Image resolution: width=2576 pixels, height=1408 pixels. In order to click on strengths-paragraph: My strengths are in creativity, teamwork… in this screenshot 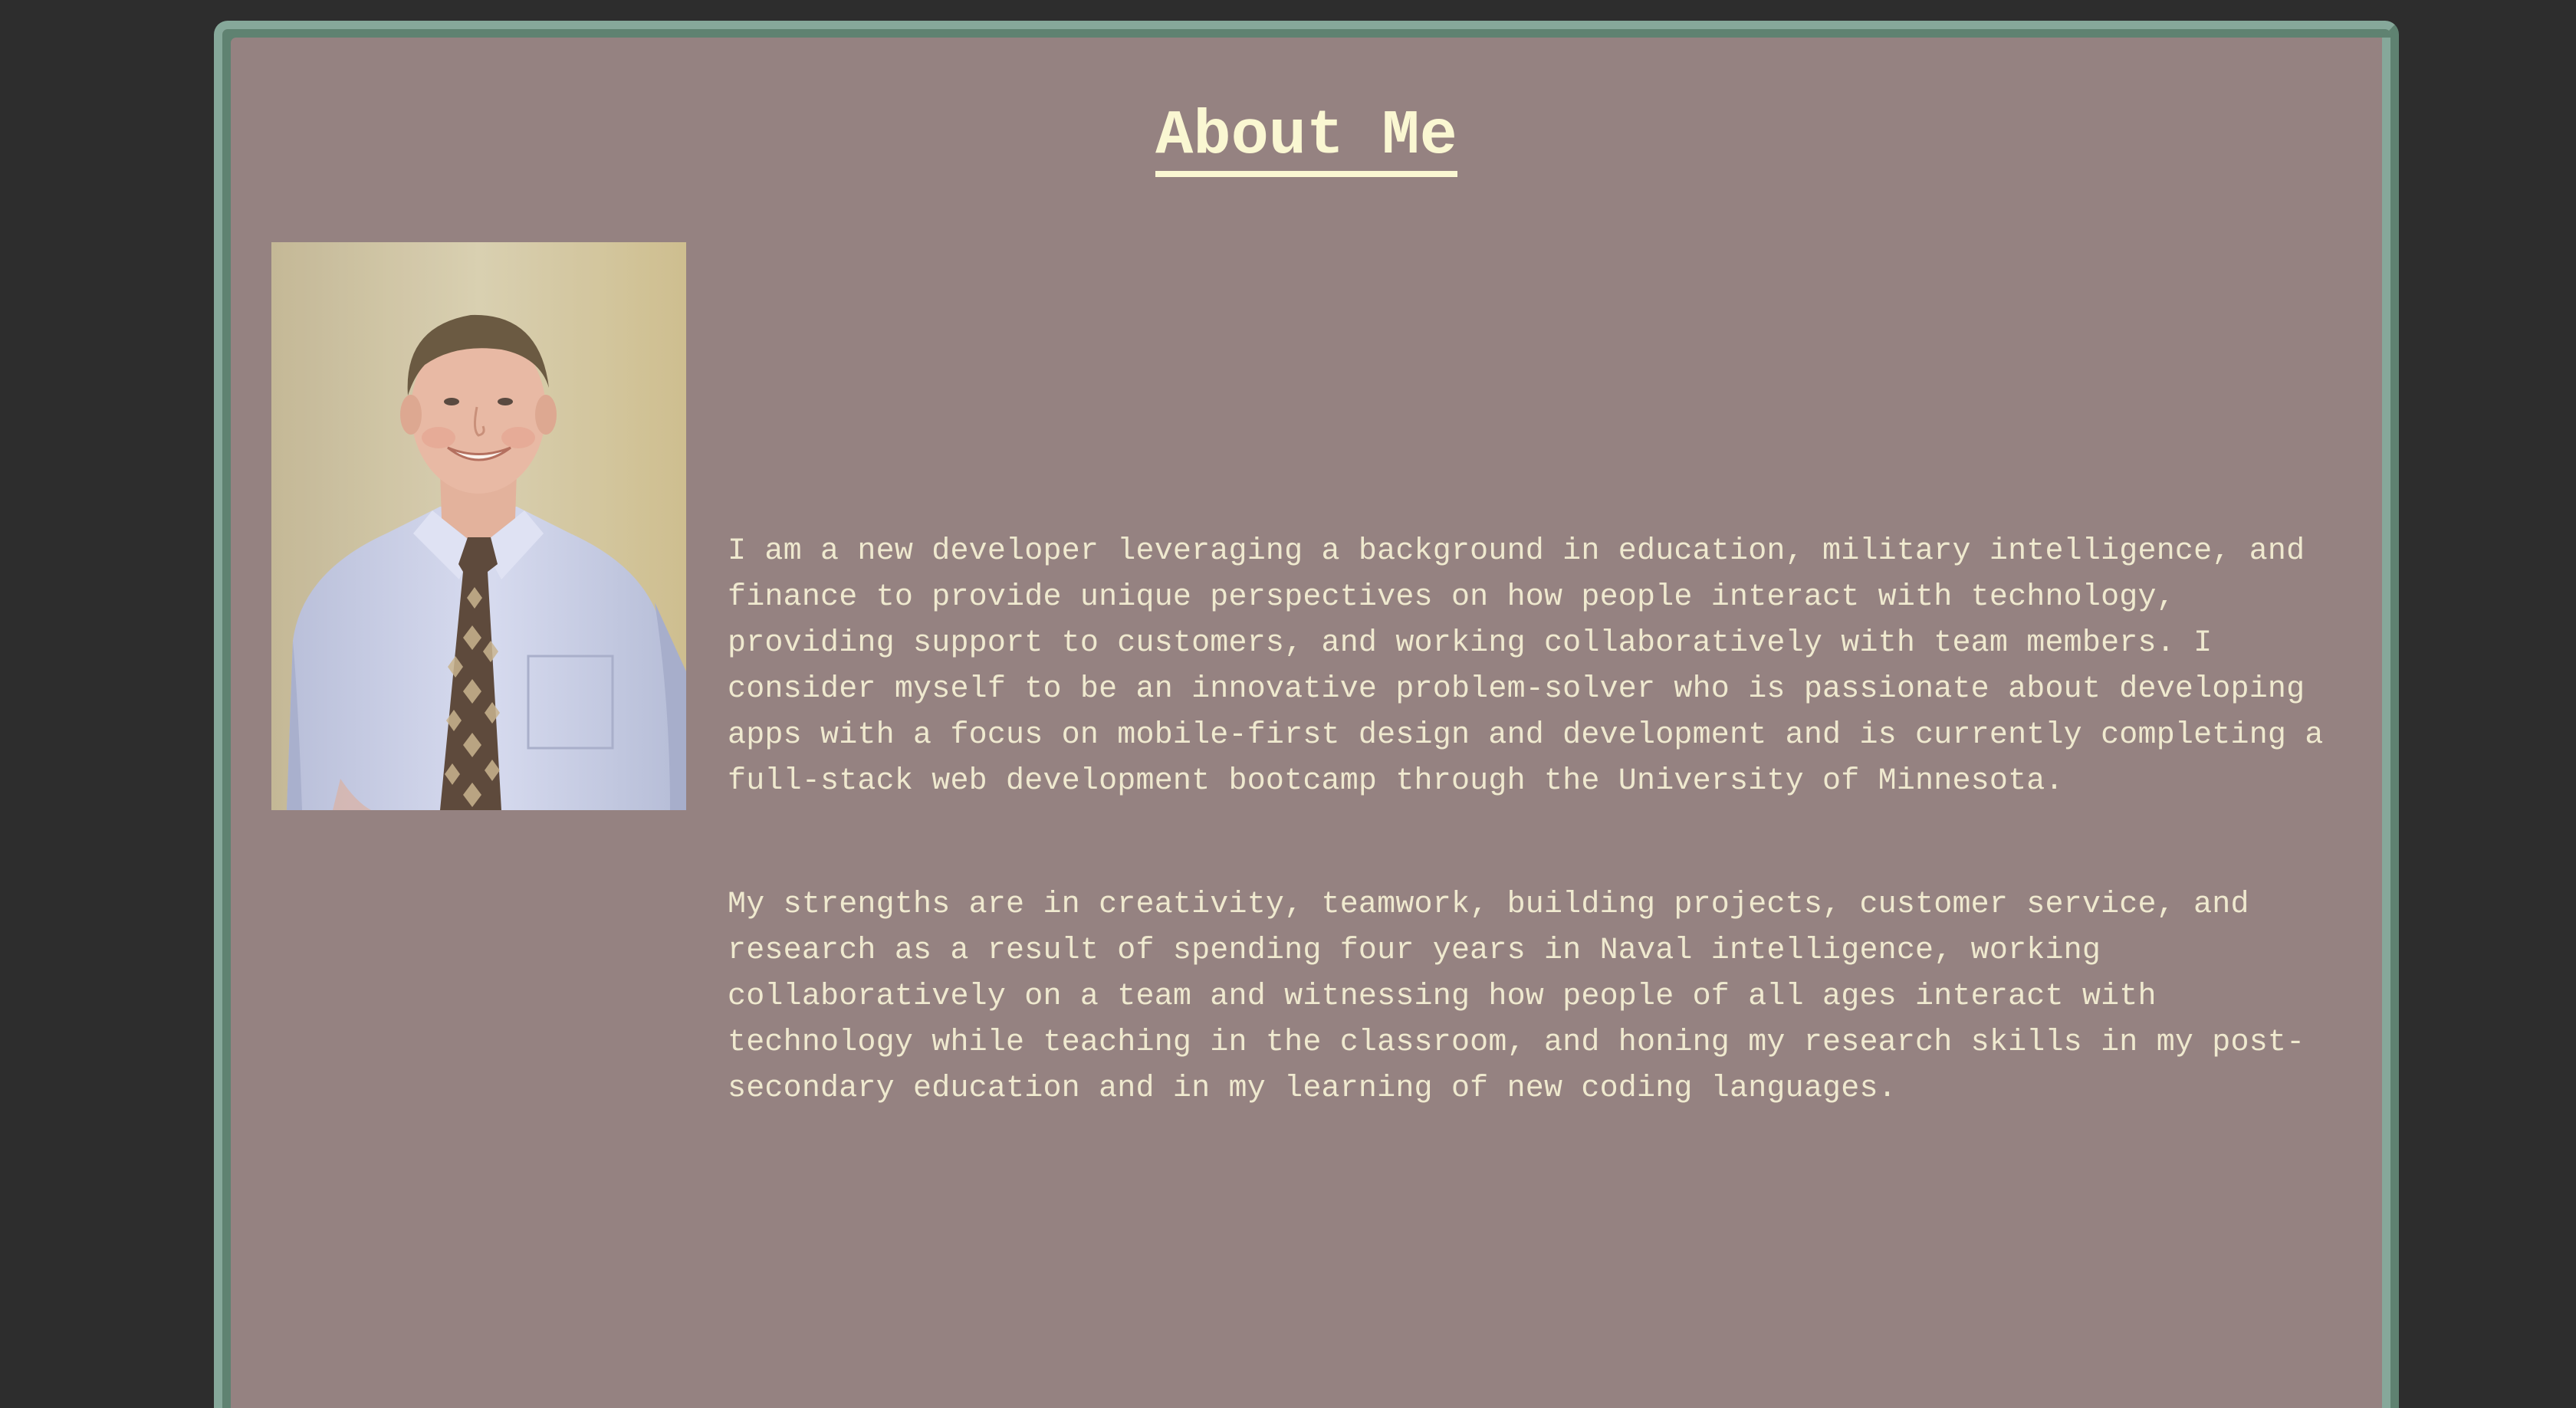, I will do `click(1516, 997)`.